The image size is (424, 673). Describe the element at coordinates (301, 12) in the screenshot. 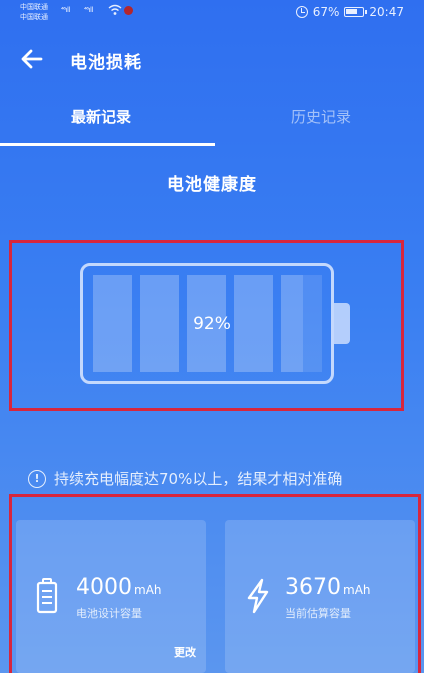

I see `alarm-icon` at that location.